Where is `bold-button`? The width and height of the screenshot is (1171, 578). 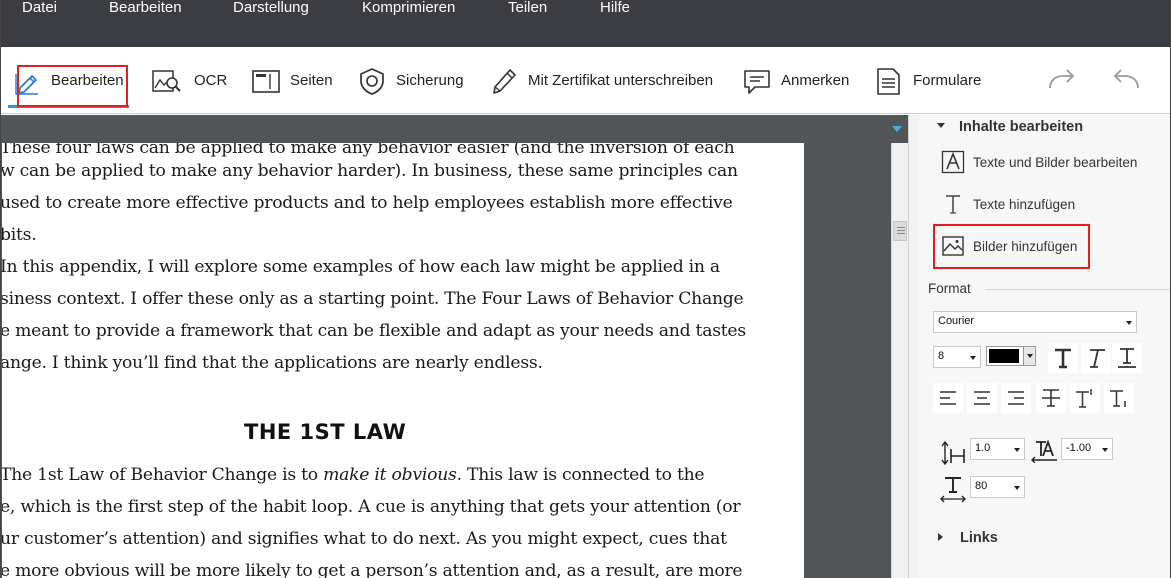
bold-button is located at coordinates (1063, 358).